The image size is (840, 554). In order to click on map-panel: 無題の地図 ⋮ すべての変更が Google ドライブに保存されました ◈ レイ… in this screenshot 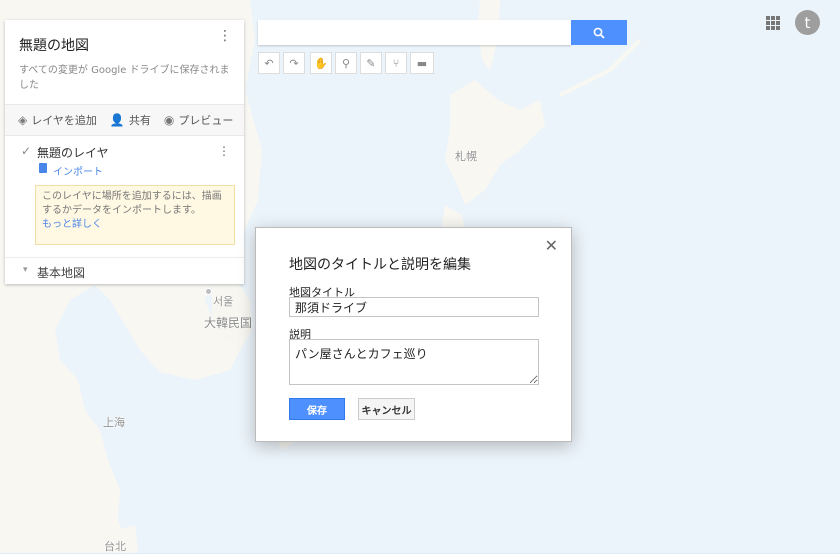, I will do `click(124, 152)`.